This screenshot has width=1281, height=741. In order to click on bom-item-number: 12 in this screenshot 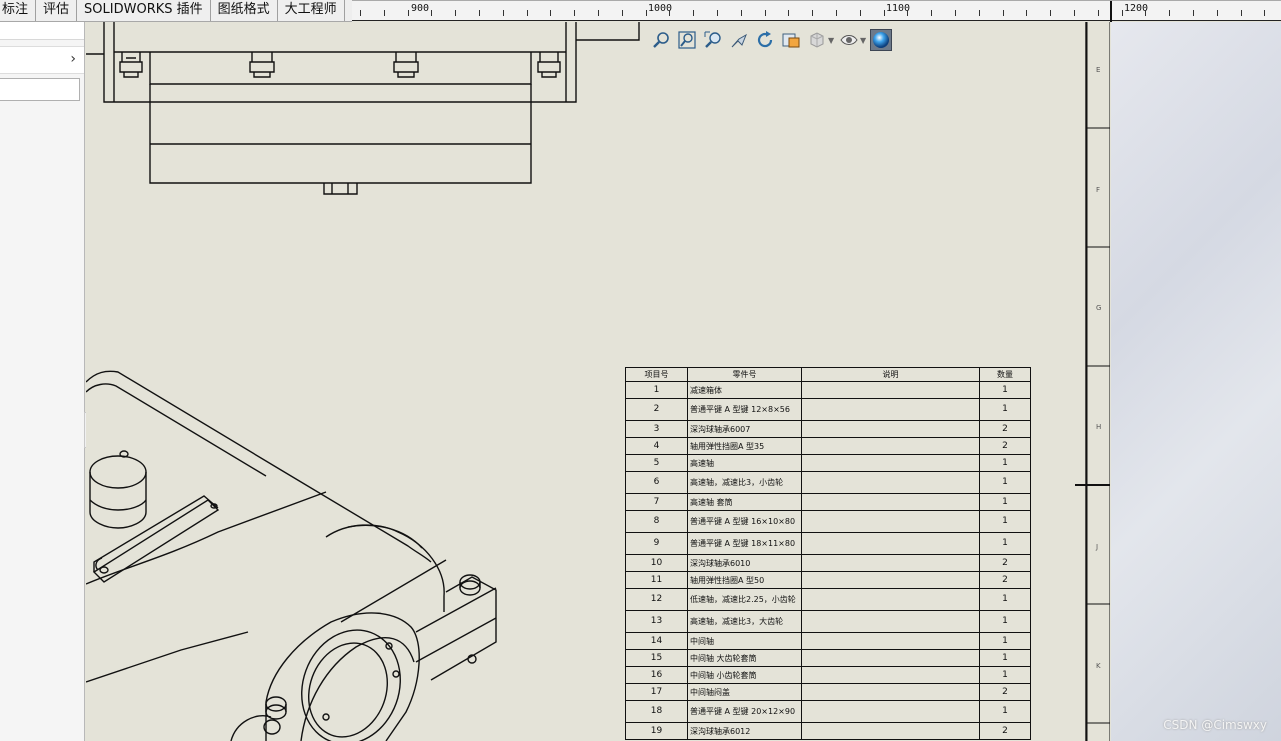, I will do `click(656, 599)`.